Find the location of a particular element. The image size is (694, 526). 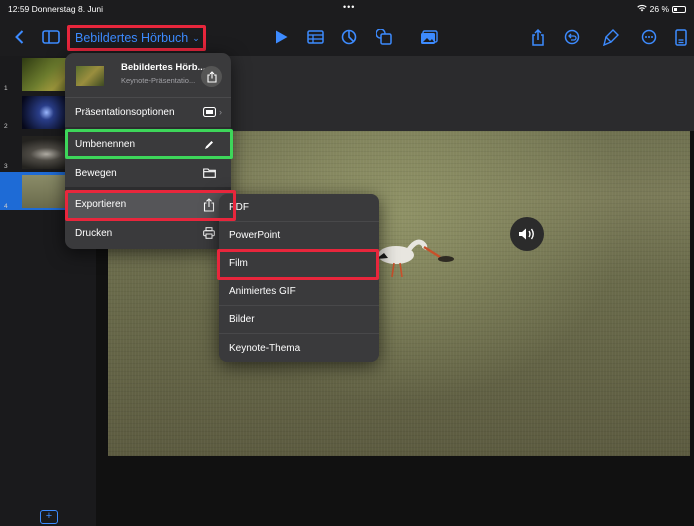

media-icon is located at coordinates (429, 37).